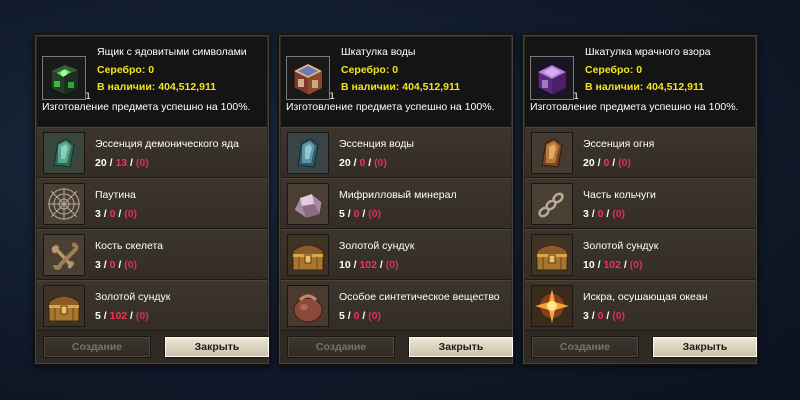  What do you see at coordinates (122, 163) in the screenshot?
I see `material-count: 20 / 13 / (0)` at bounding box center [122, 163].